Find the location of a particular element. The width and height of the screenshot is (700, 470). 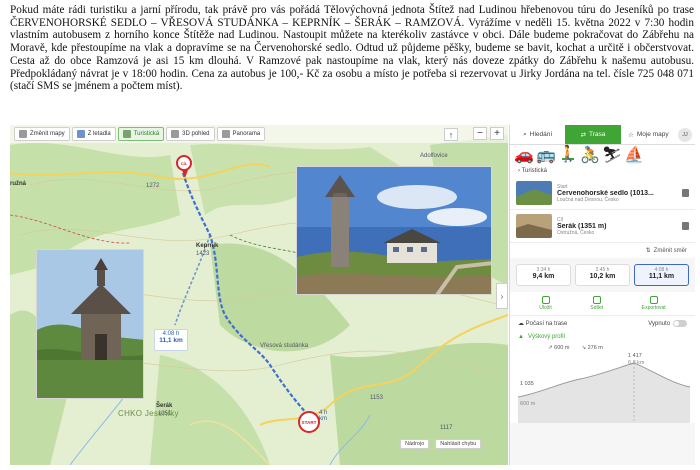

variant-option-2: 3:45 h 10,2 km is located at coordinates (602, 275).